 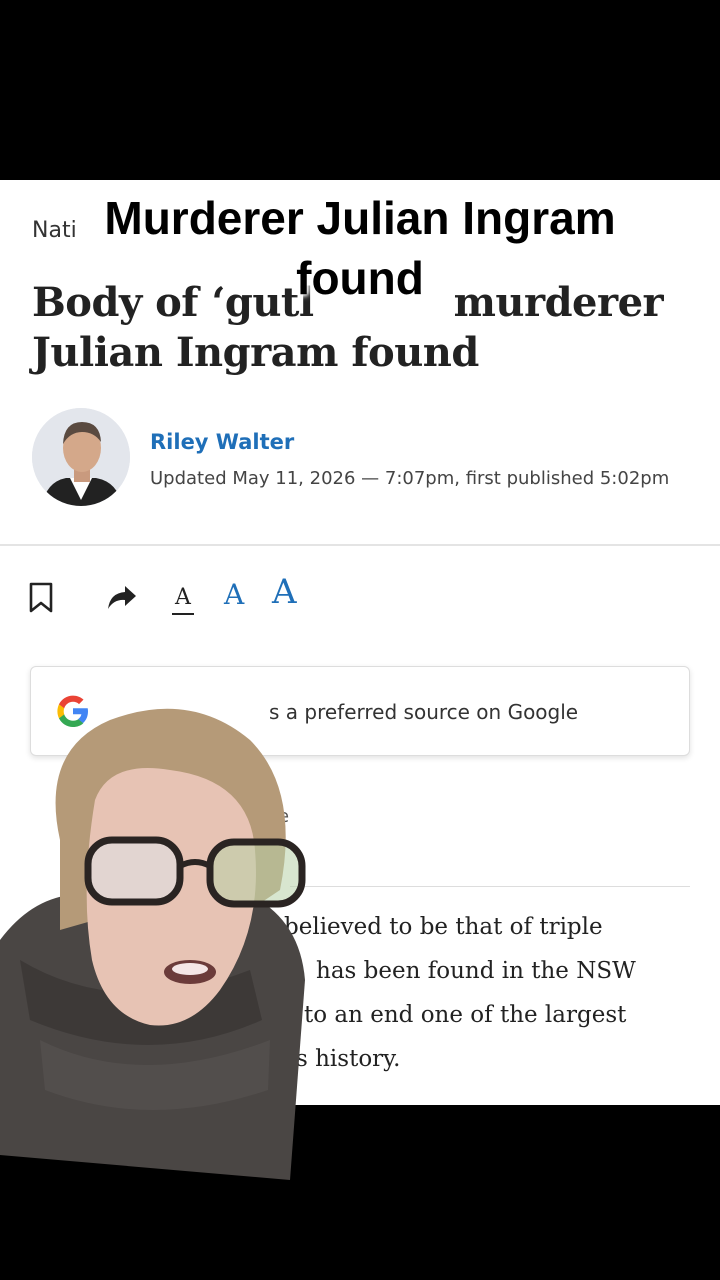 I want to click on body-text-line: believed to be that of triple, so click(x=443, y=927).